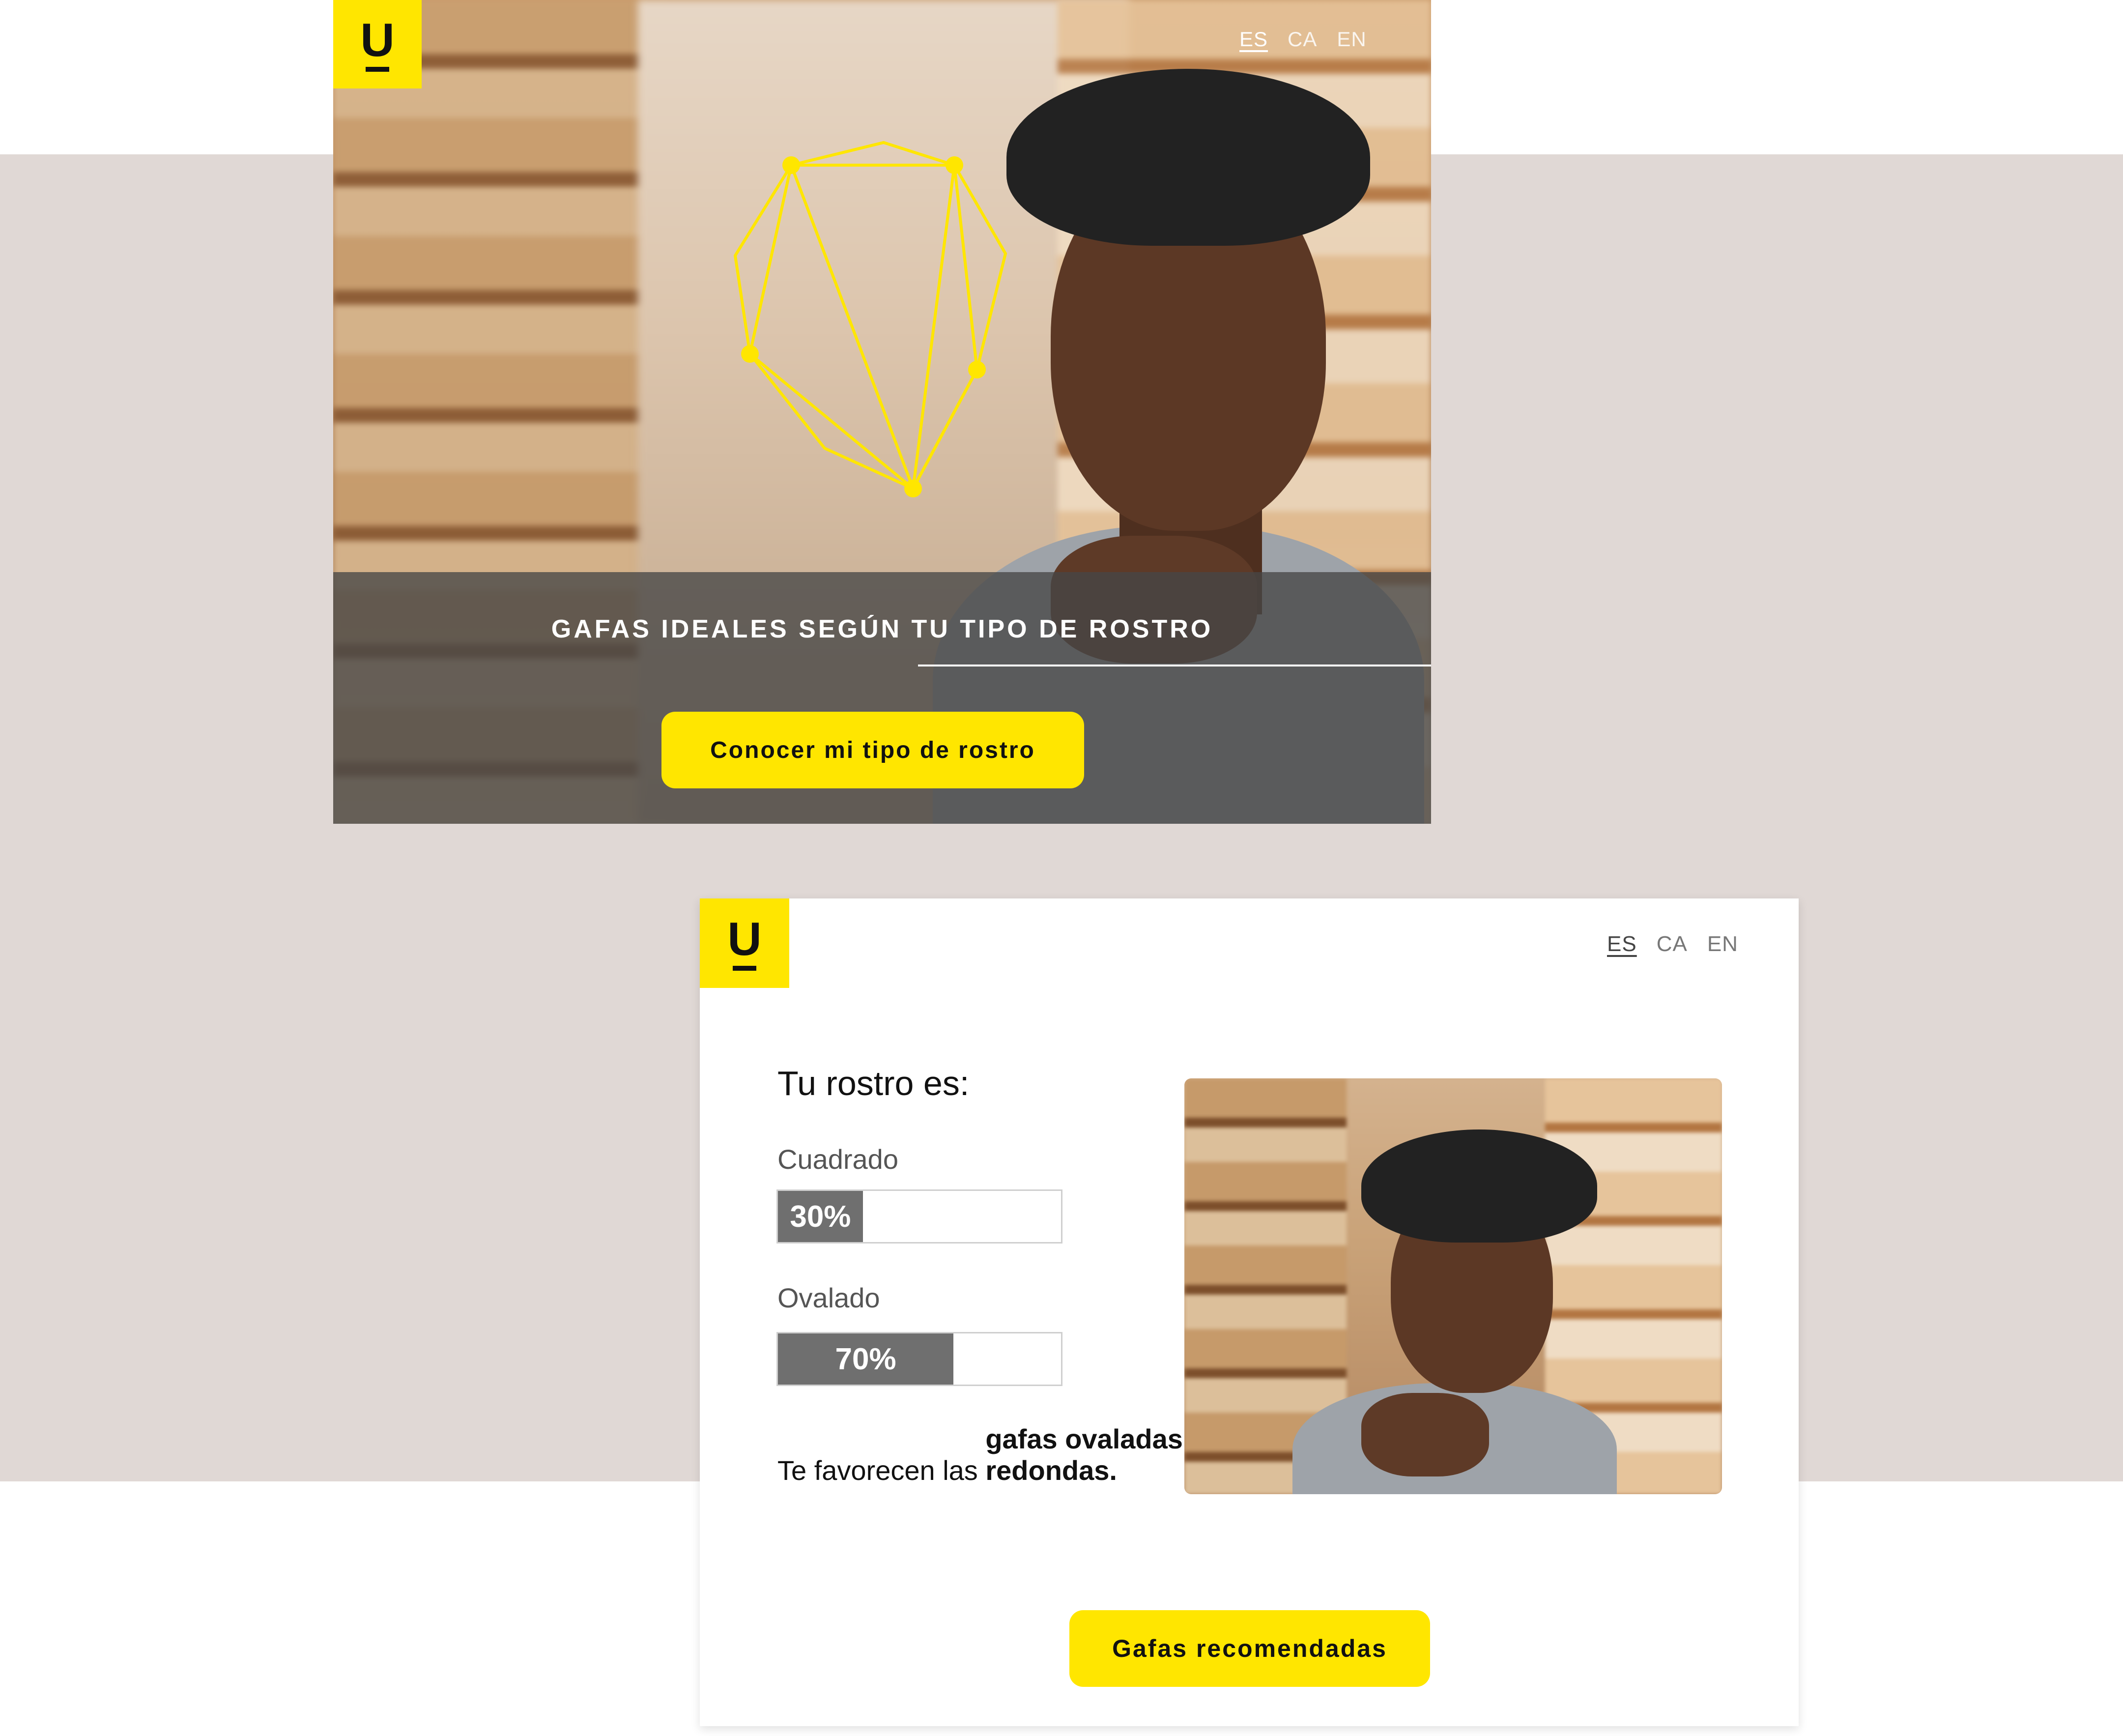  Describe the element at coordinates (872, 750) in the screenshot. I see `know-face-type-button: Conocer mi tipo de rostro` at that location.